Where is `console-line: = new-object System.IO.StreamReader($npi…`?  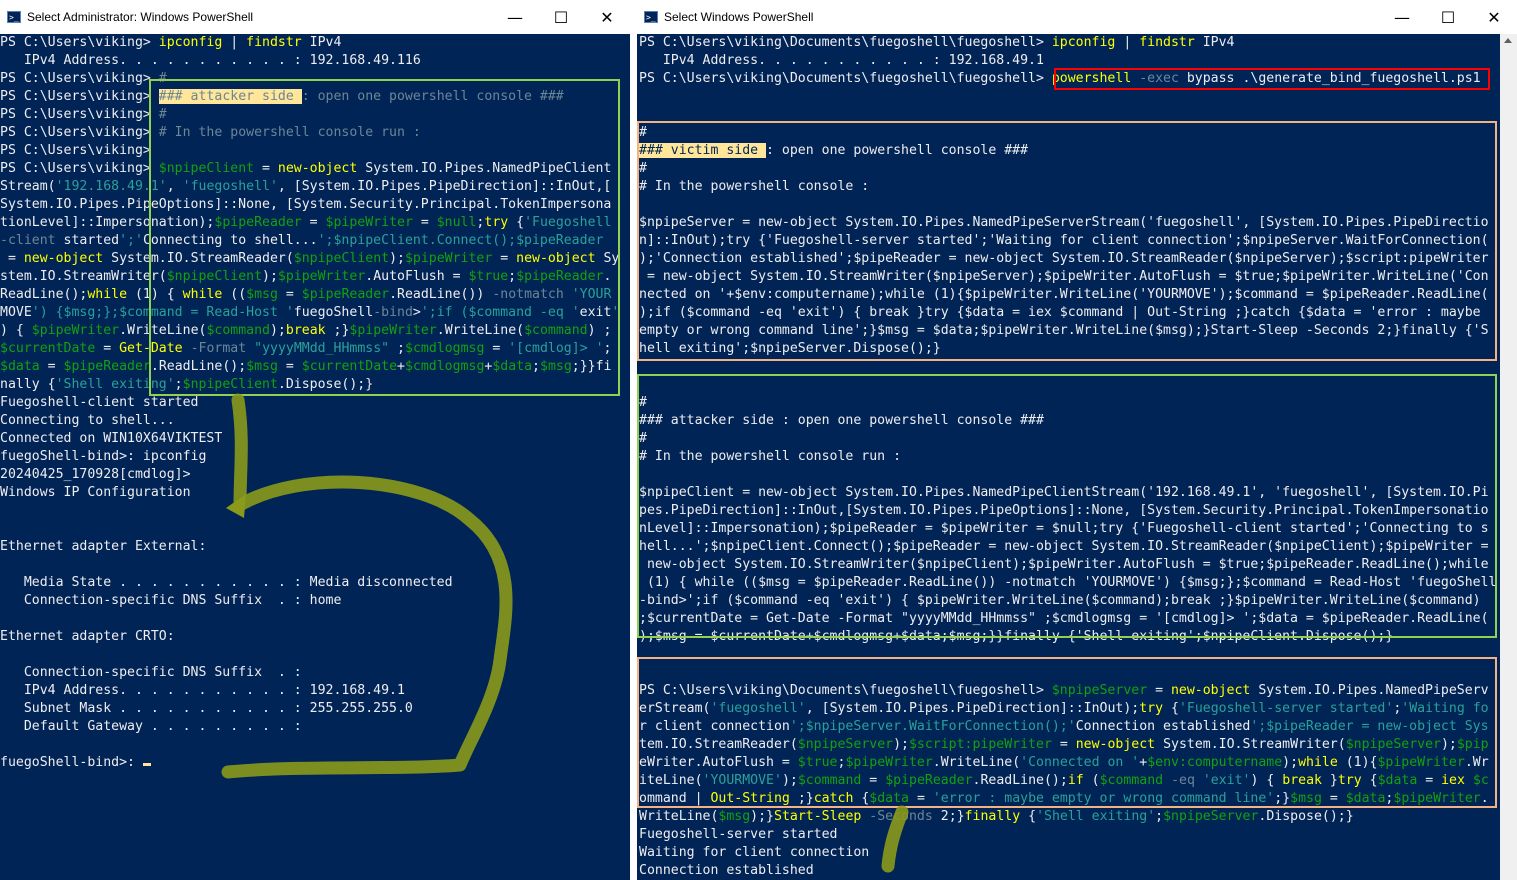
console-line: = new-object System.IO.StreamReader($npi… is located at coordinates (310, 258).